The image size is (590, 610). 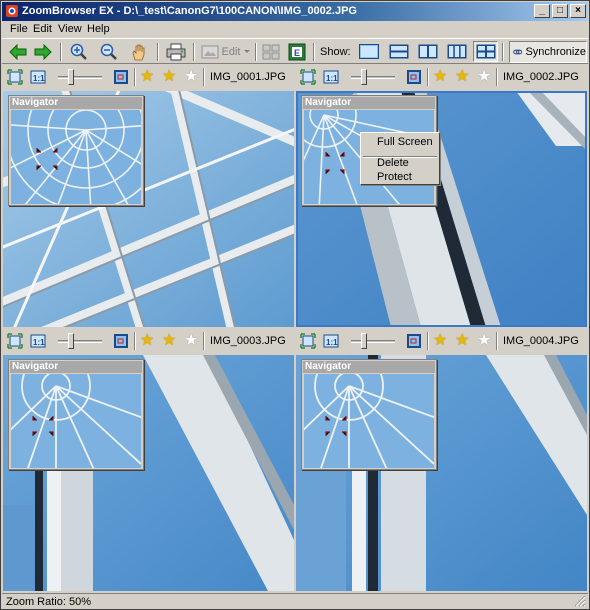 I want to click on compare-button, so click(x=271, y=52).